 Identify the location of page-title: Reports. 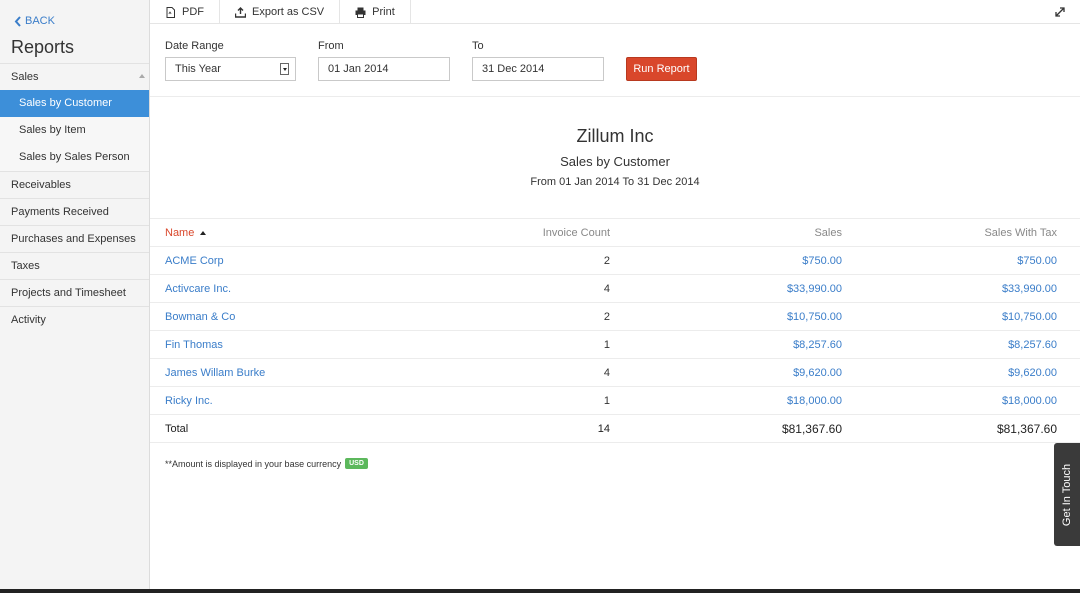
(43, 47).